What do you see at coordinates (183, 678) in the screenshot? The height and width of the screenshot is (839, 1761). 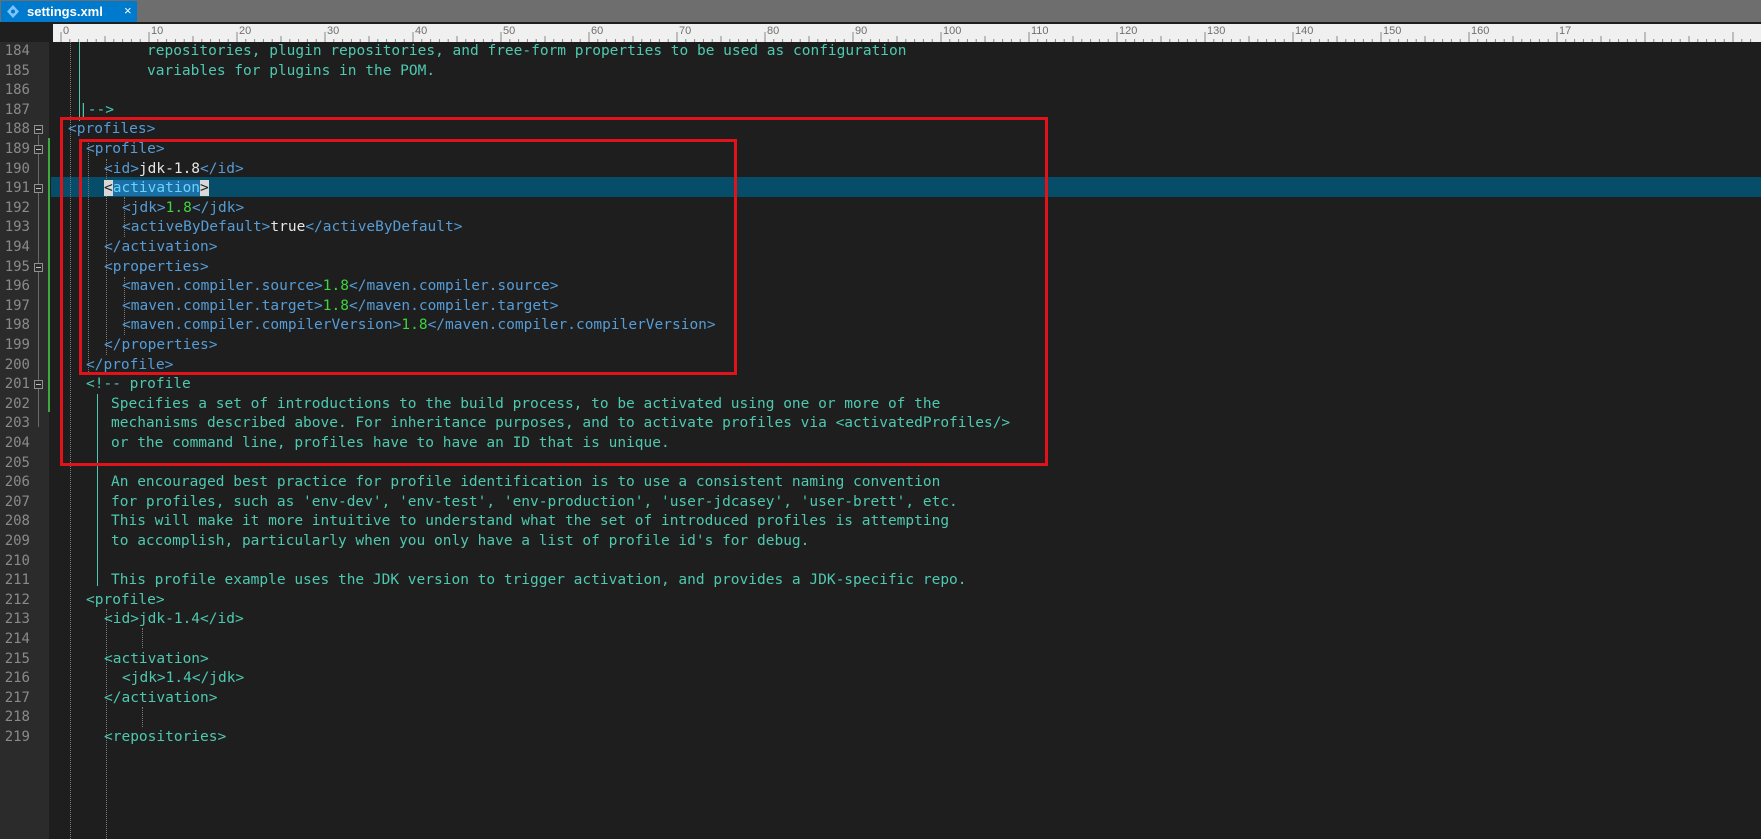 I see `code-line-216: <jdk>1.4</jdk>` at bounding box center [183, 678].